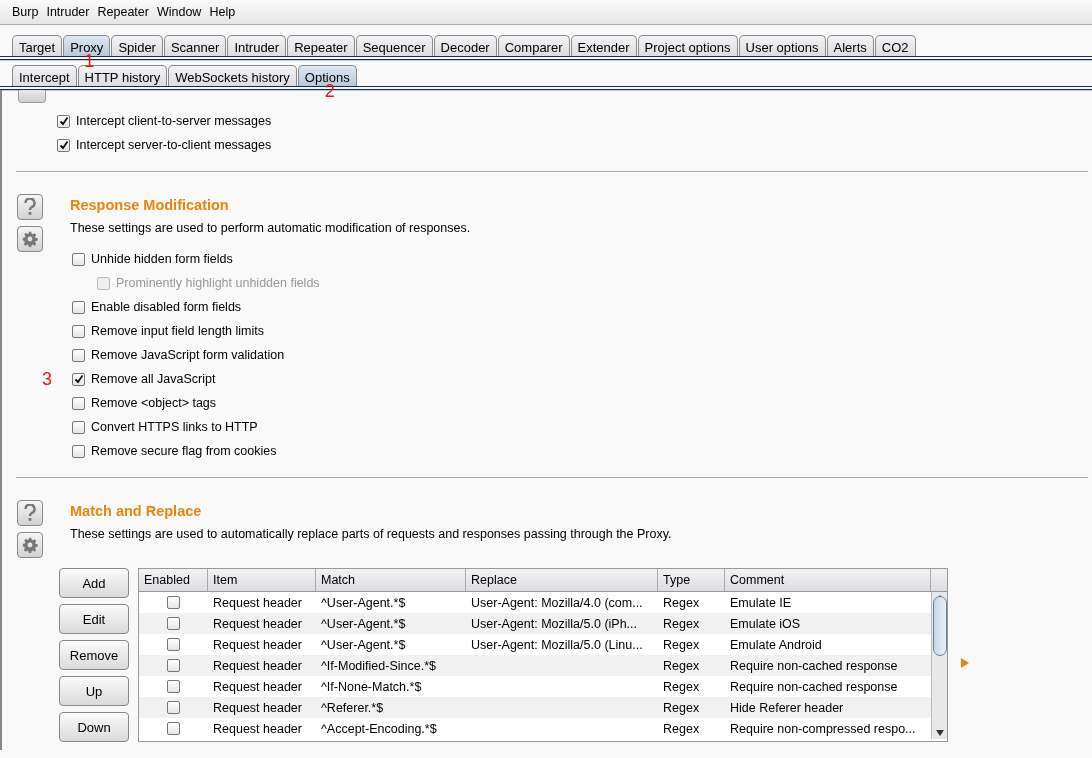 This screenshot has height=758, width=1092. I want to click on section-title: Match and Replace, so click(136, 512).